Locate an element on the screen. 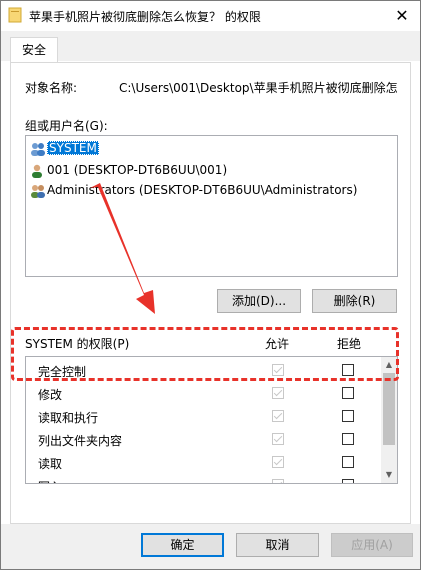  ok-button: 确定 is located at coordinates (182, 545).